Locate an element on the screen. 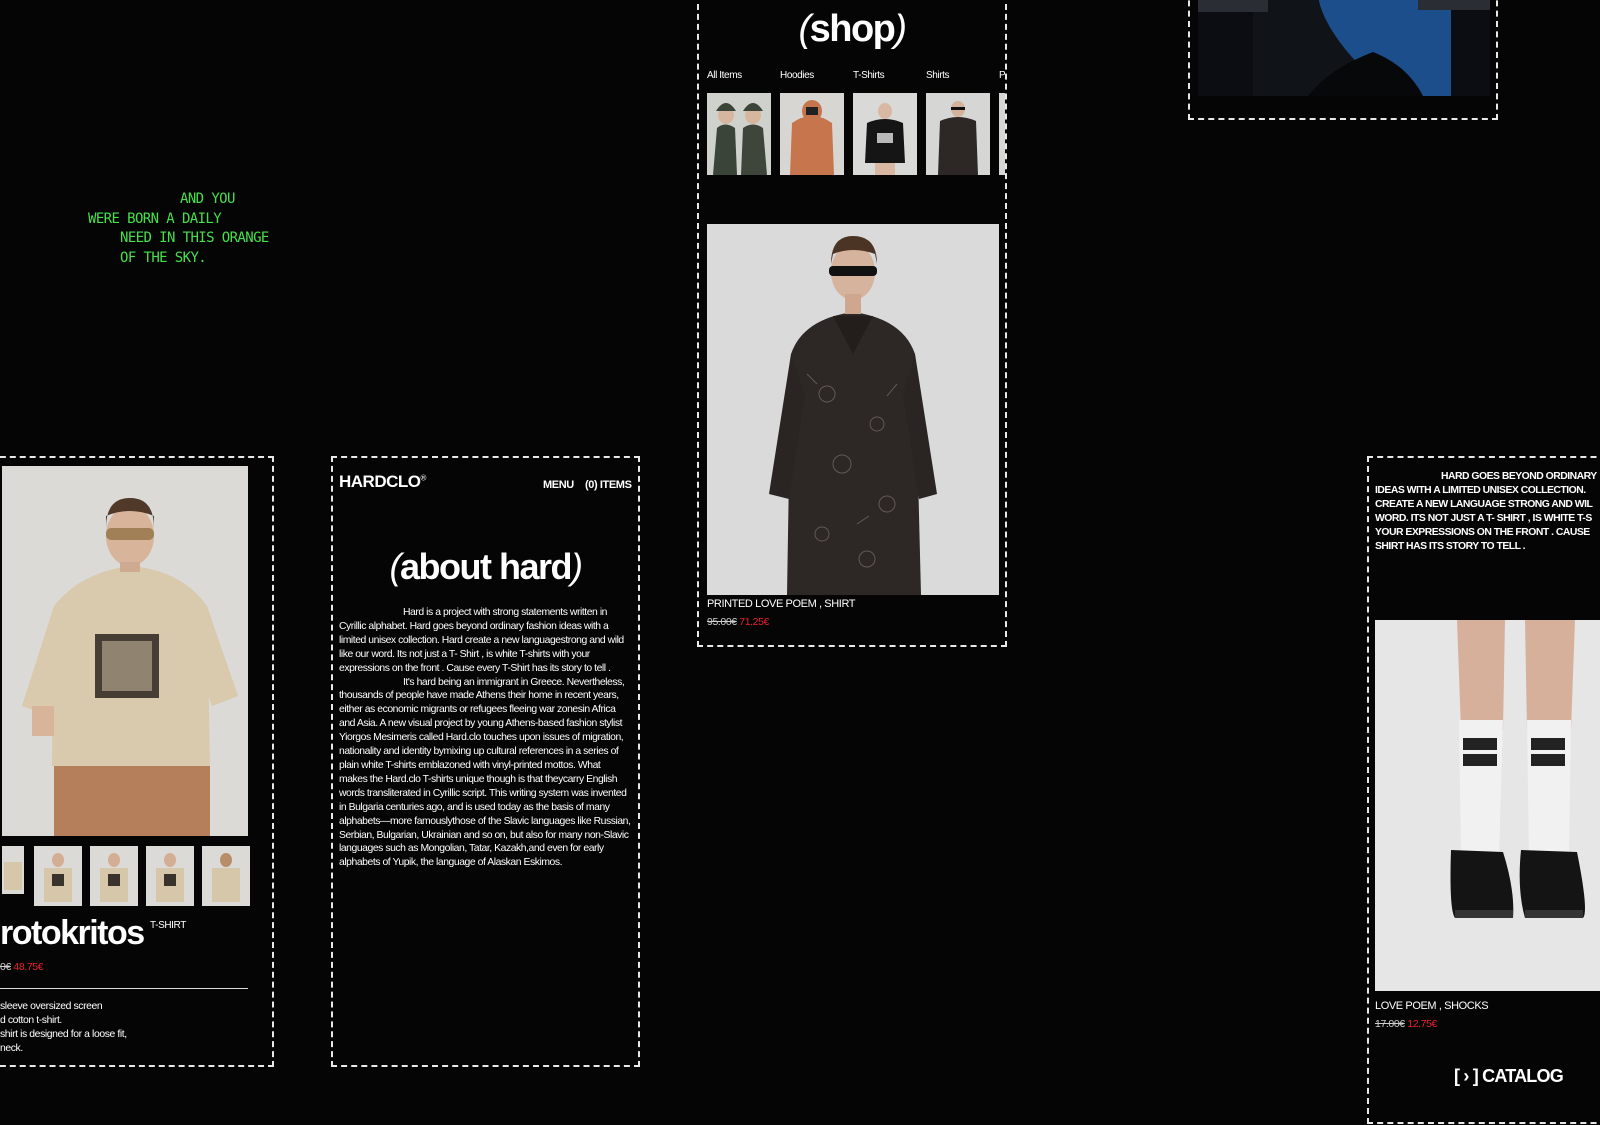 Image resolution: width=1600 pixels, height=1125 pixels. socks-product-image is located at coordinates (1487, 805).